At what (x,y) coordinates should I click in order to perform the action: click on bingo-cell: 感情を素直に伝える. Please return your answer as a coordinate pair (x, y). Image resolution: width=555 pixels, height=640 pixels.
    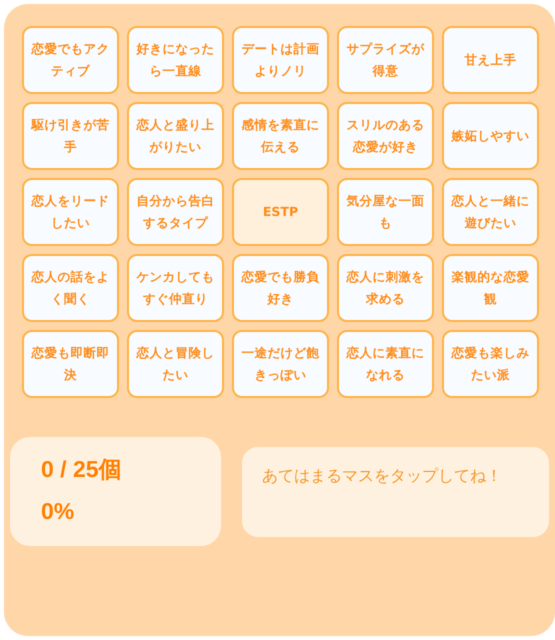
    Looking at the image, I should click on (280, 136).